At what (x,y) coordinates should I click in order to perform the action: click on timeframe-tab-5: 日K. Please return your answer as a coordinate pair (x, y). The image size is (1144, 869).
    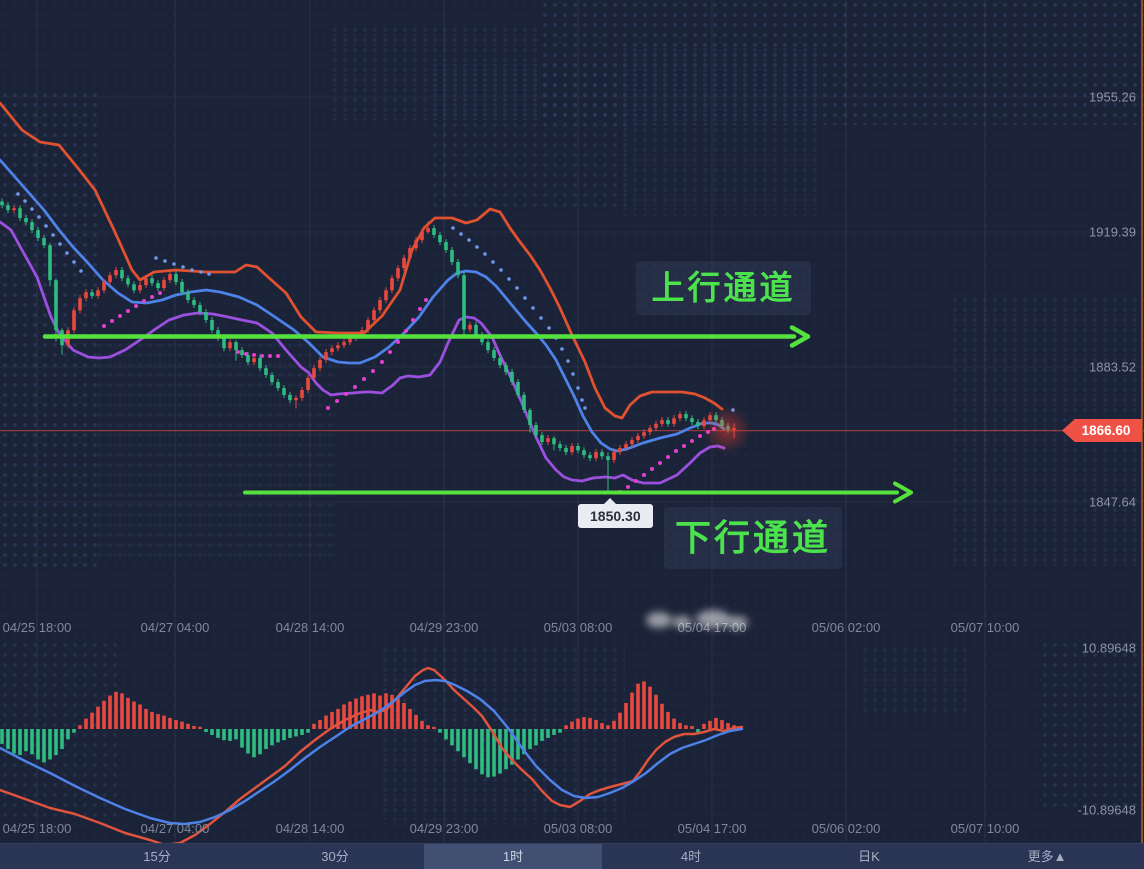
    Looking at the image, I should click on (869, 856).